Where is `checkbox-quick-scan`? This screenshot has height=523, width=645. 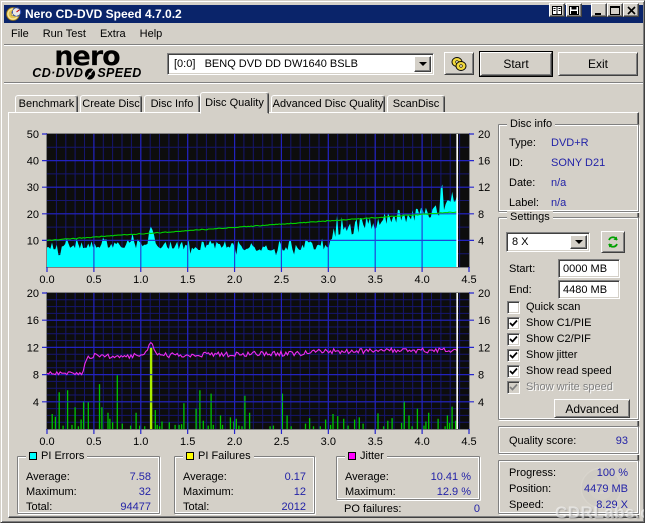
checkbox-quick-scan is located at coordinates (513, 307).